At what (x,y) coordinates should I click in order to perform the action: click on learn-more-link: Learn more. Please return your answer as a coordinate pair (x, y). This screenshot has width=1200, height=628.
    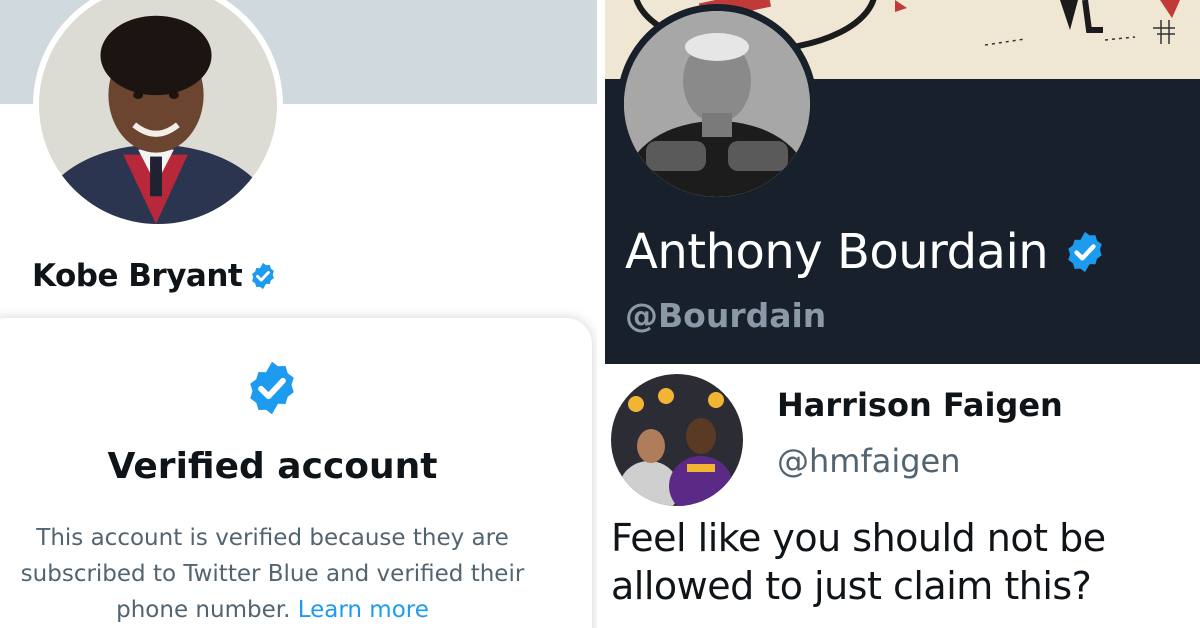
    Looking at the image, I should click on (363, 610).